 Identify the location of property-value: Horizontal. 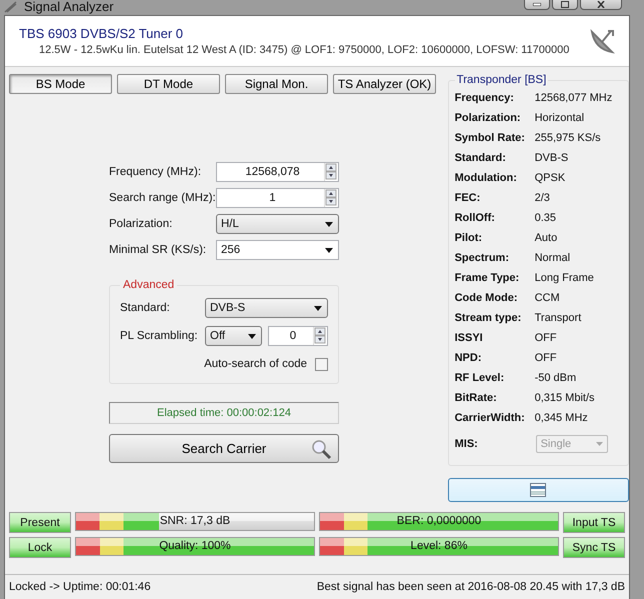
(559, 118).